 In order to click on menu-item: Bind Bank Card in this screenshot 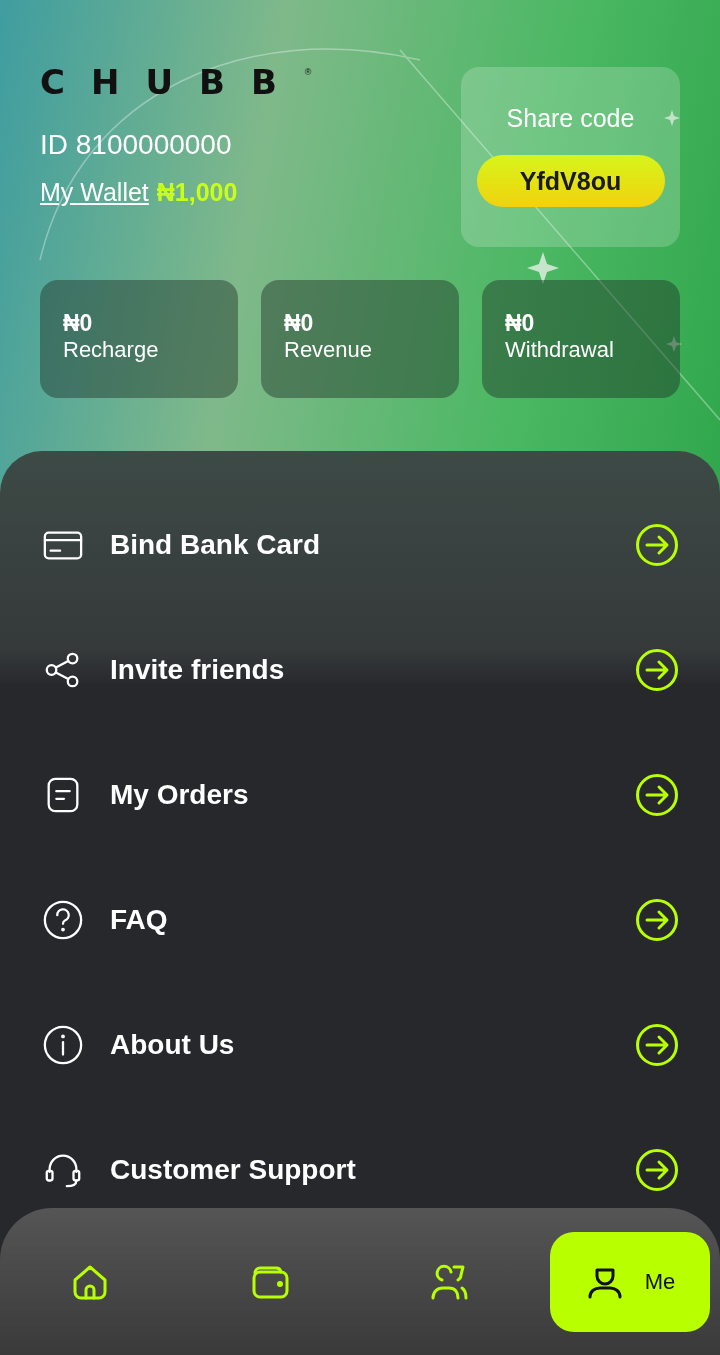, I will do `click(372, 544)`.